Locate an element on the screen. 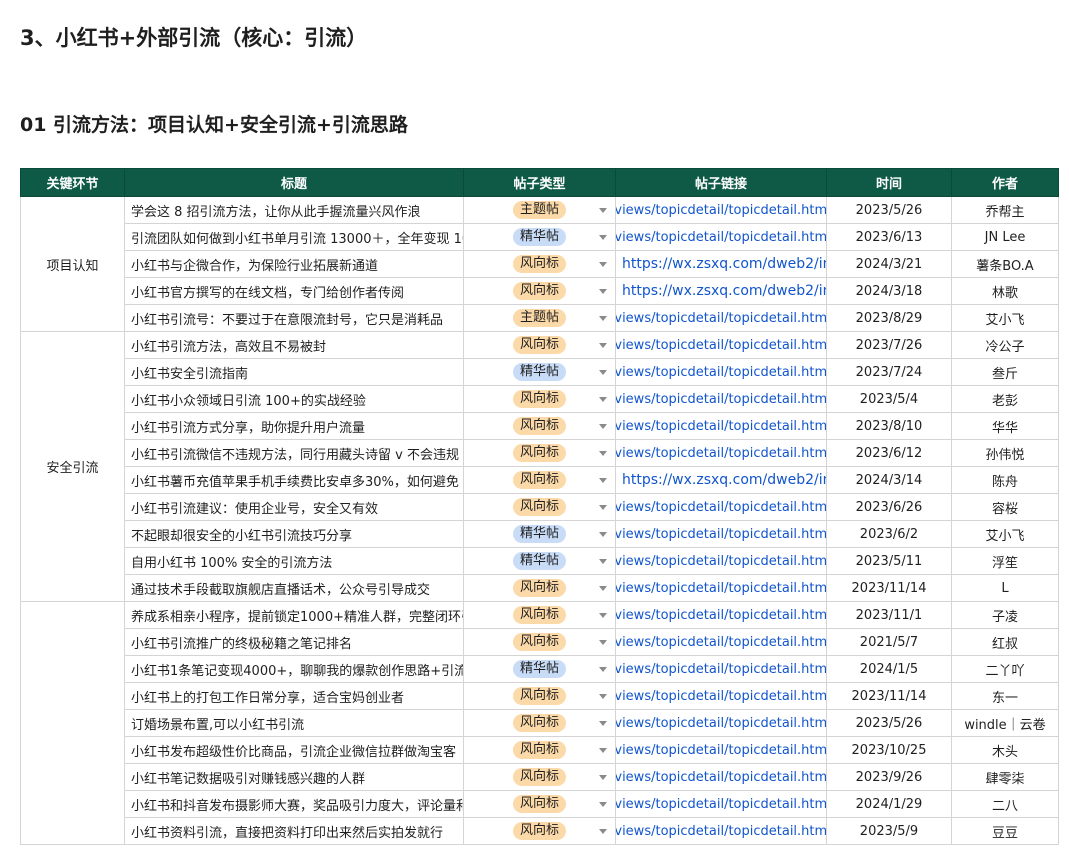 Image resolution: width=1069 pixels, height=852 pixels. post-type-tag: 主题帖 is located at coordinates (539, 318).